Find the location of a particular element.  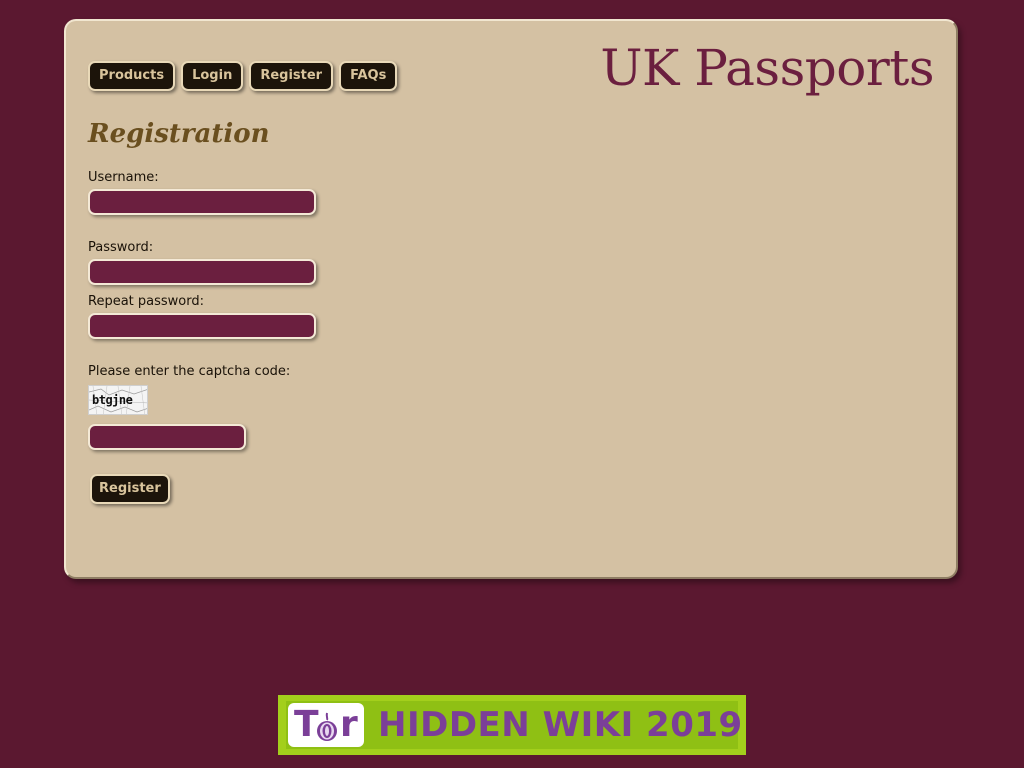

tor-logo: T r is located at coordinates (326, 725).